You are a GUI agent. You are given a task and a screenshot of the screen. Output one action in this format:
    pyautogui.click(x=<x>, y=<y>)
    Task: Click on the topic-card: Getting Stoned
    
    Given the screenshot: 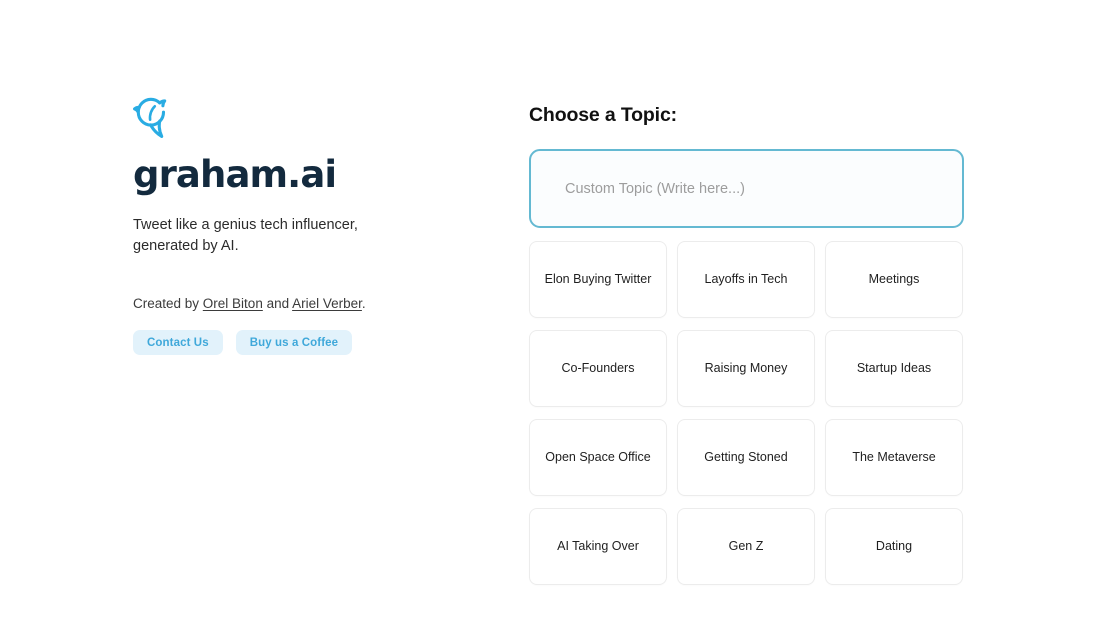 What is the action you would take?
    pyautogui.click(x=746, y=457)
    